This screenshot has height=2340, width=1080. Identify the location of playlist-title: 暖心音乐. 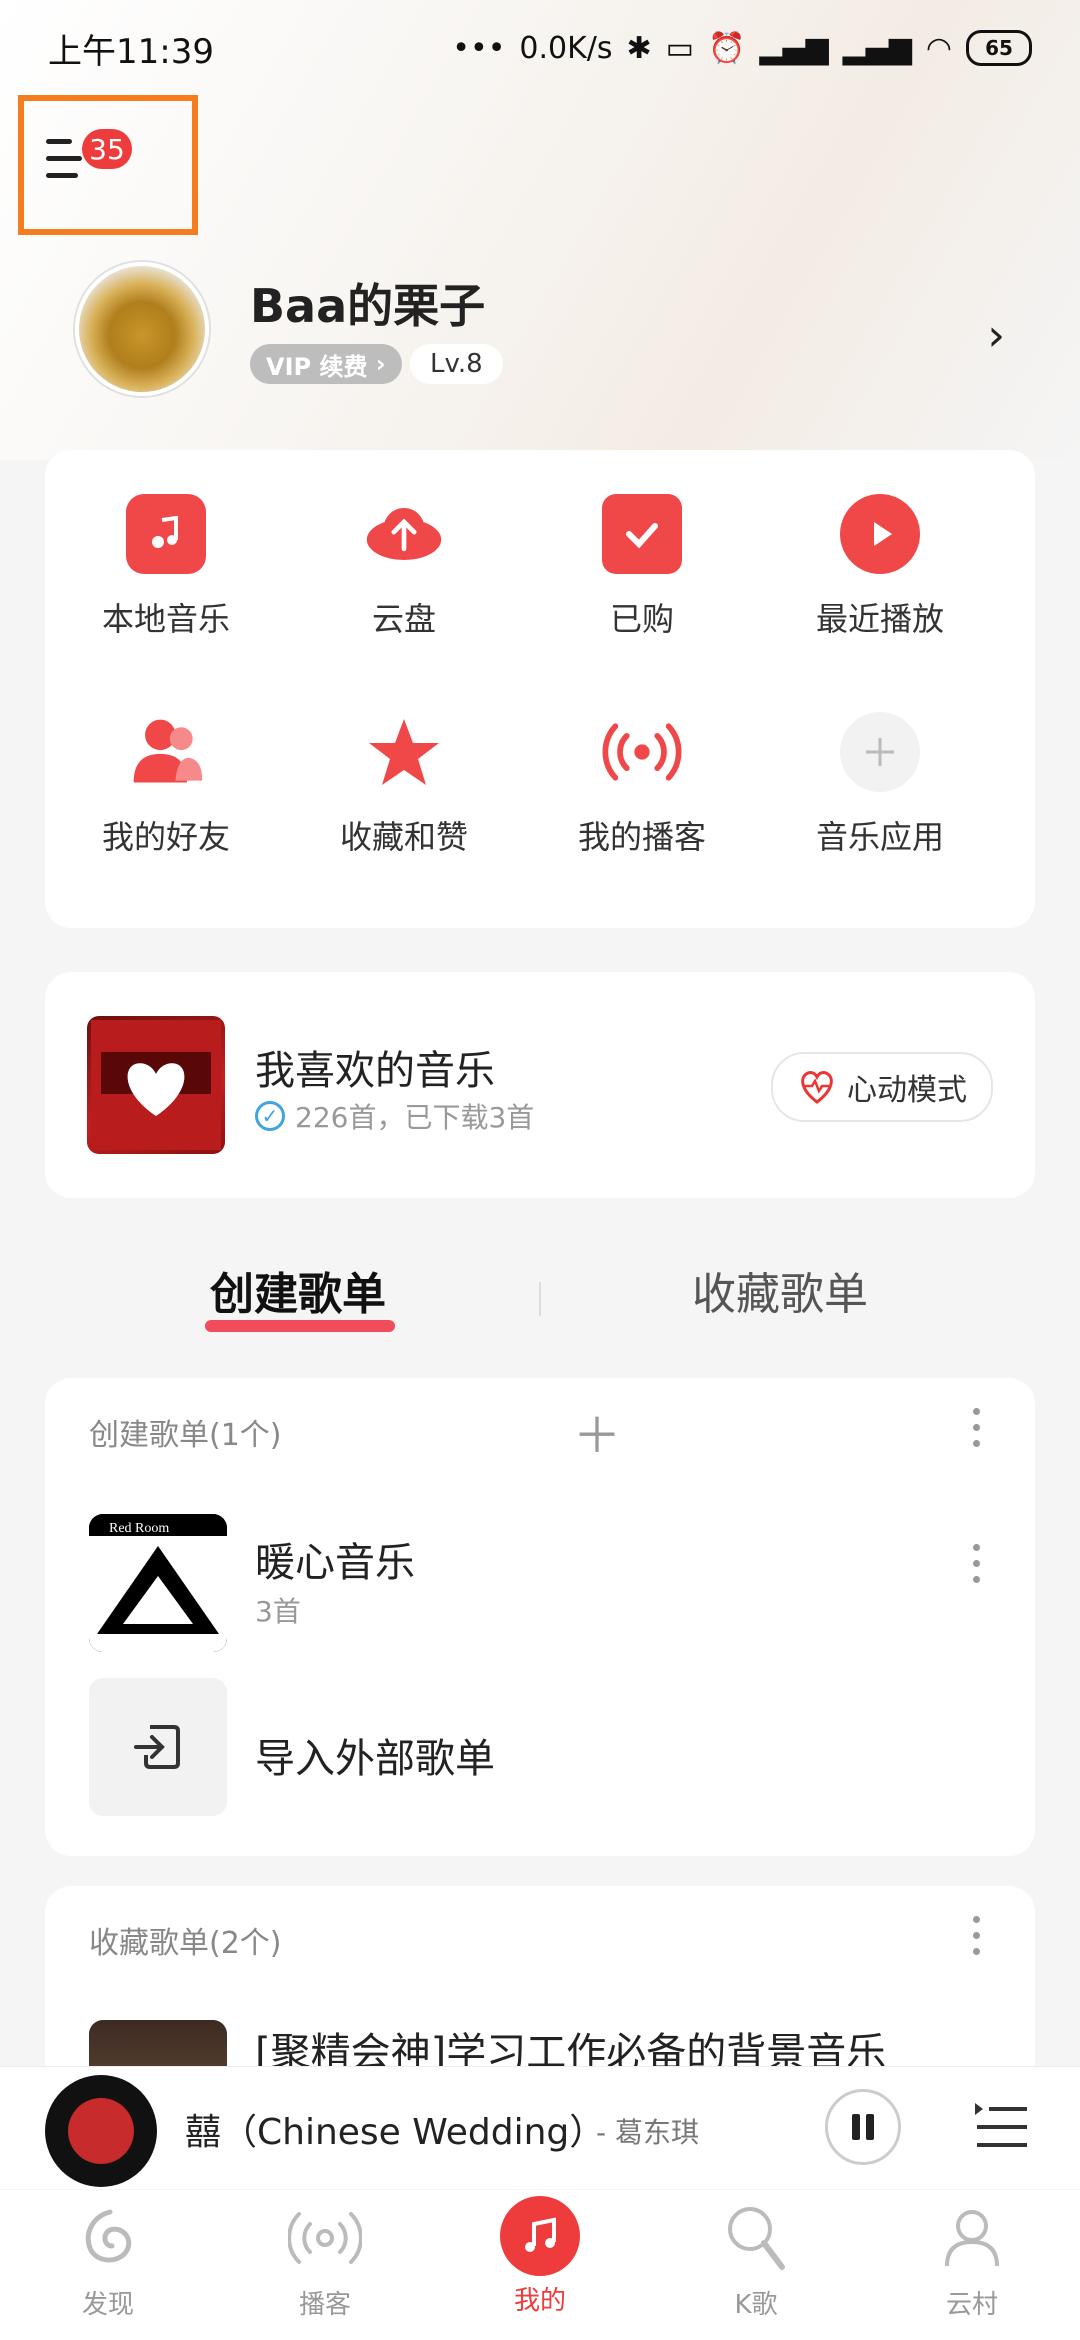
(335, 1563).